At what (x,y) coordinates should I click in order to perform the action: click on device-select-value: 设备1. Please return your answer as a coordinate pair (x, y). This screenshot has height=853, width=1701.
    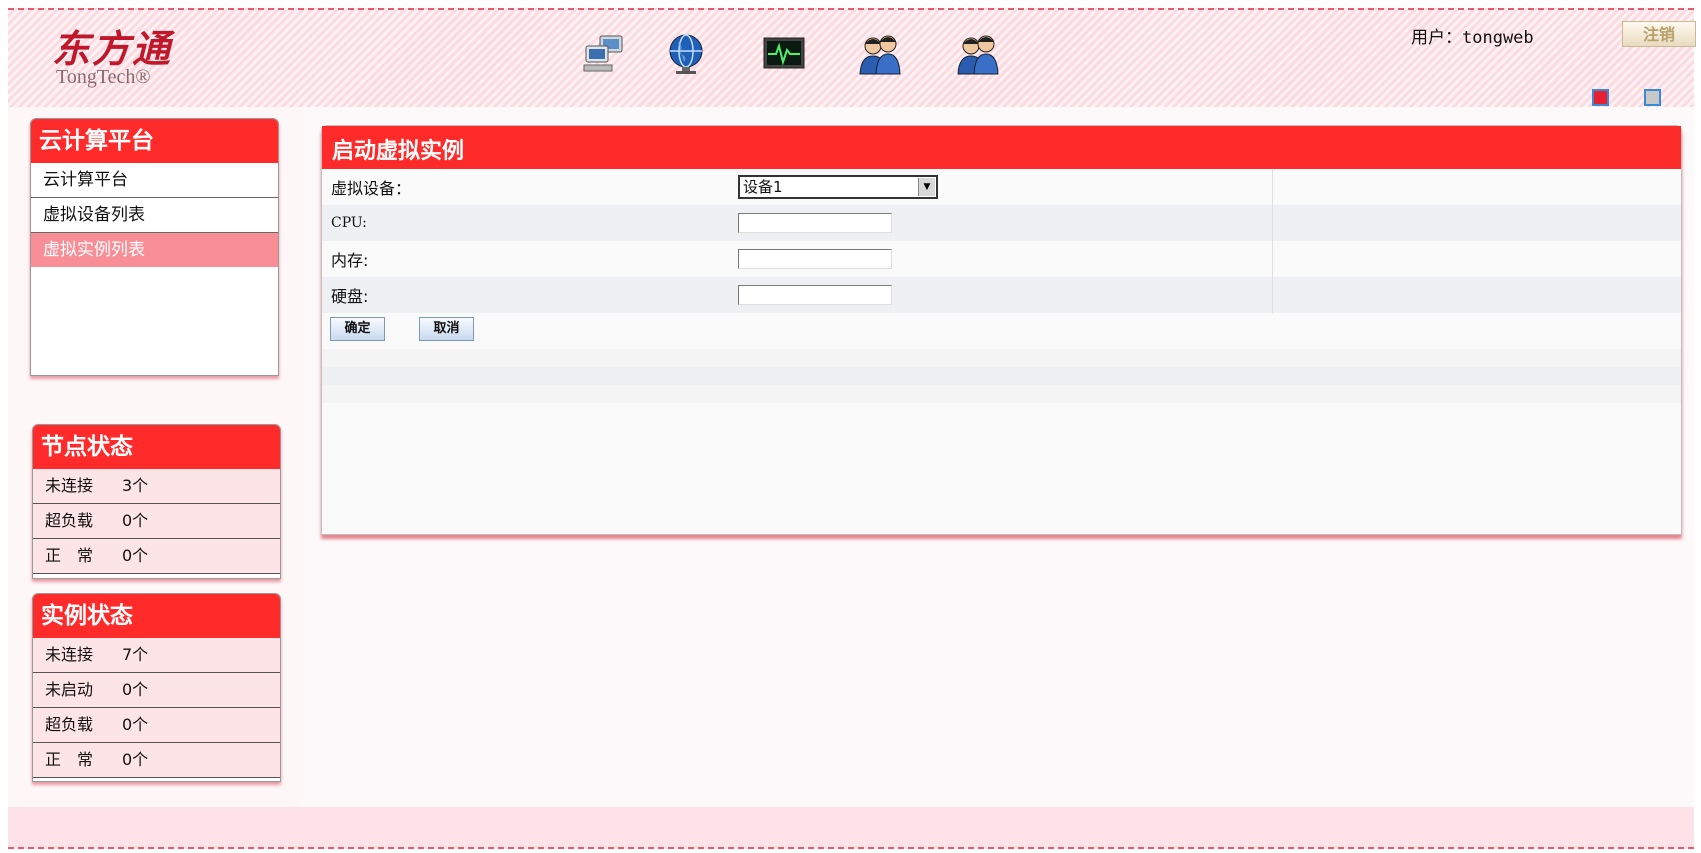
    Looking at the image, I should click on (763, 187).